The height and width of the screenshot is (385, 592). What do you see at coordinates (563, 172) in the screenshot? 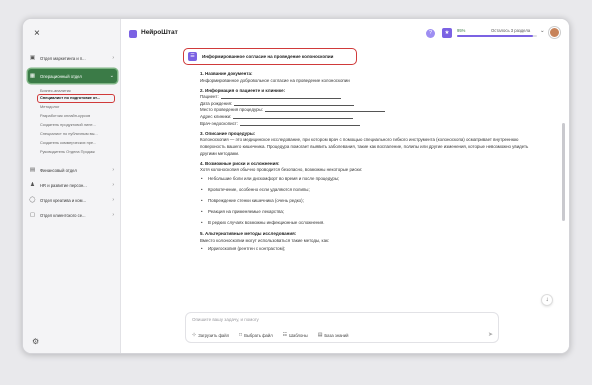
I see `scrollbar` at bounding box center [563, 172].